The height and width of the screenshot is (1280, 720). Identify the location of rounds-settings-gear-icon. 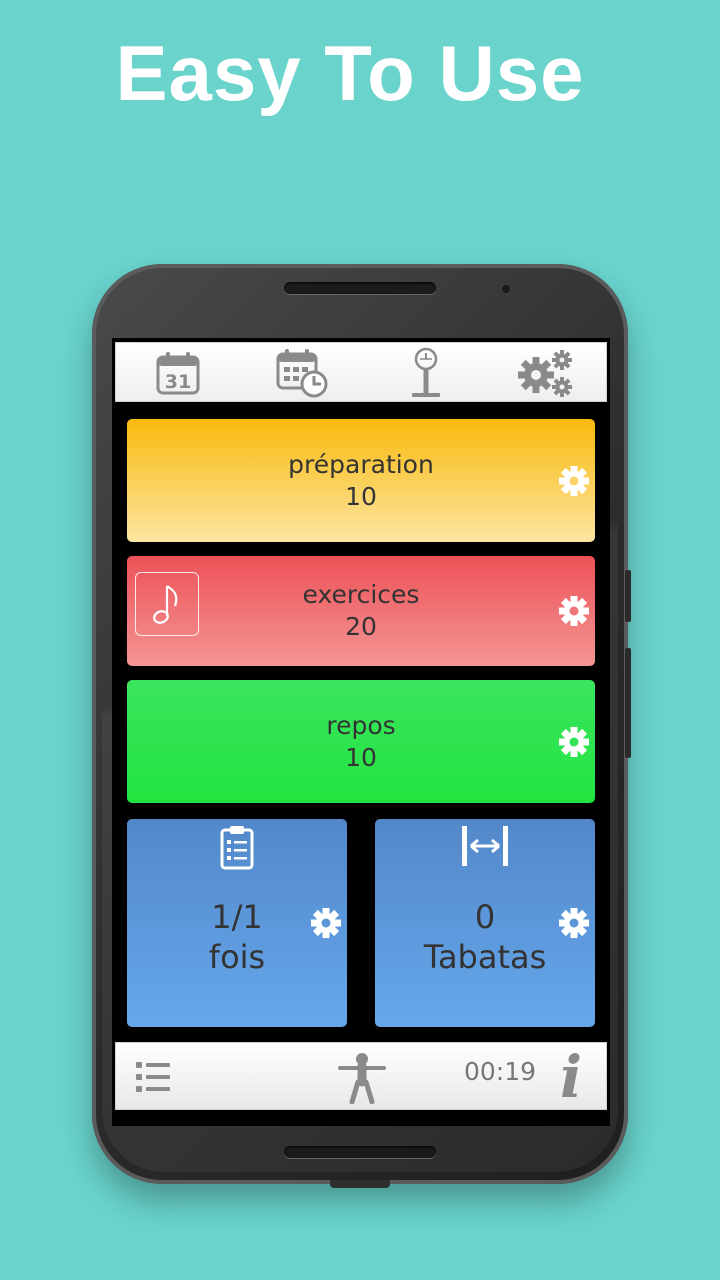
(326, 923).